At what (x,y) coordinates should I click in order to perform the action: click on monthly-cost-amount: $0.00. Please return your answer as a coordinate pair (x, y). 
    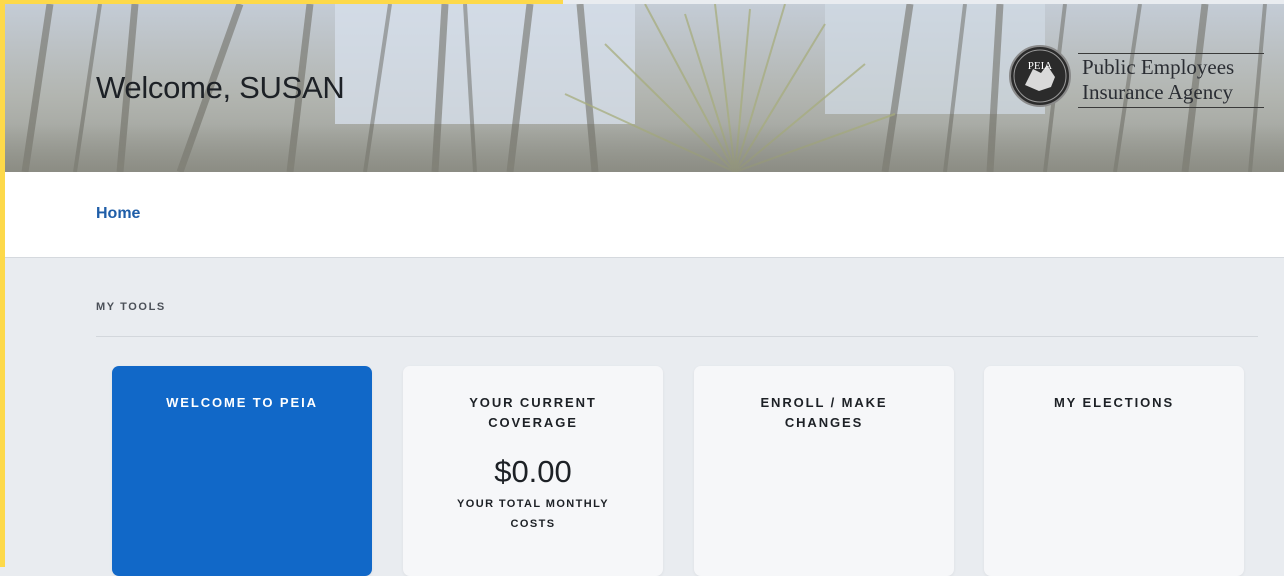
    Looking at the image, I should click on (533, 471).